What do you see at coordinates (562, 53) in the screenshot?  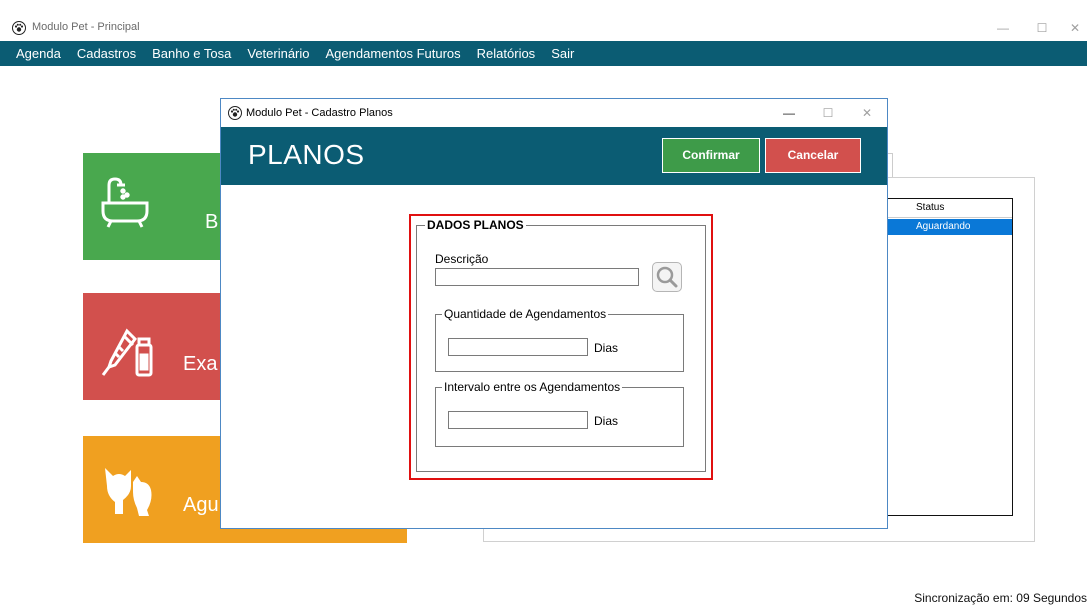 I see `menu-item-sair: Sair` at bounding box center [562, 53].